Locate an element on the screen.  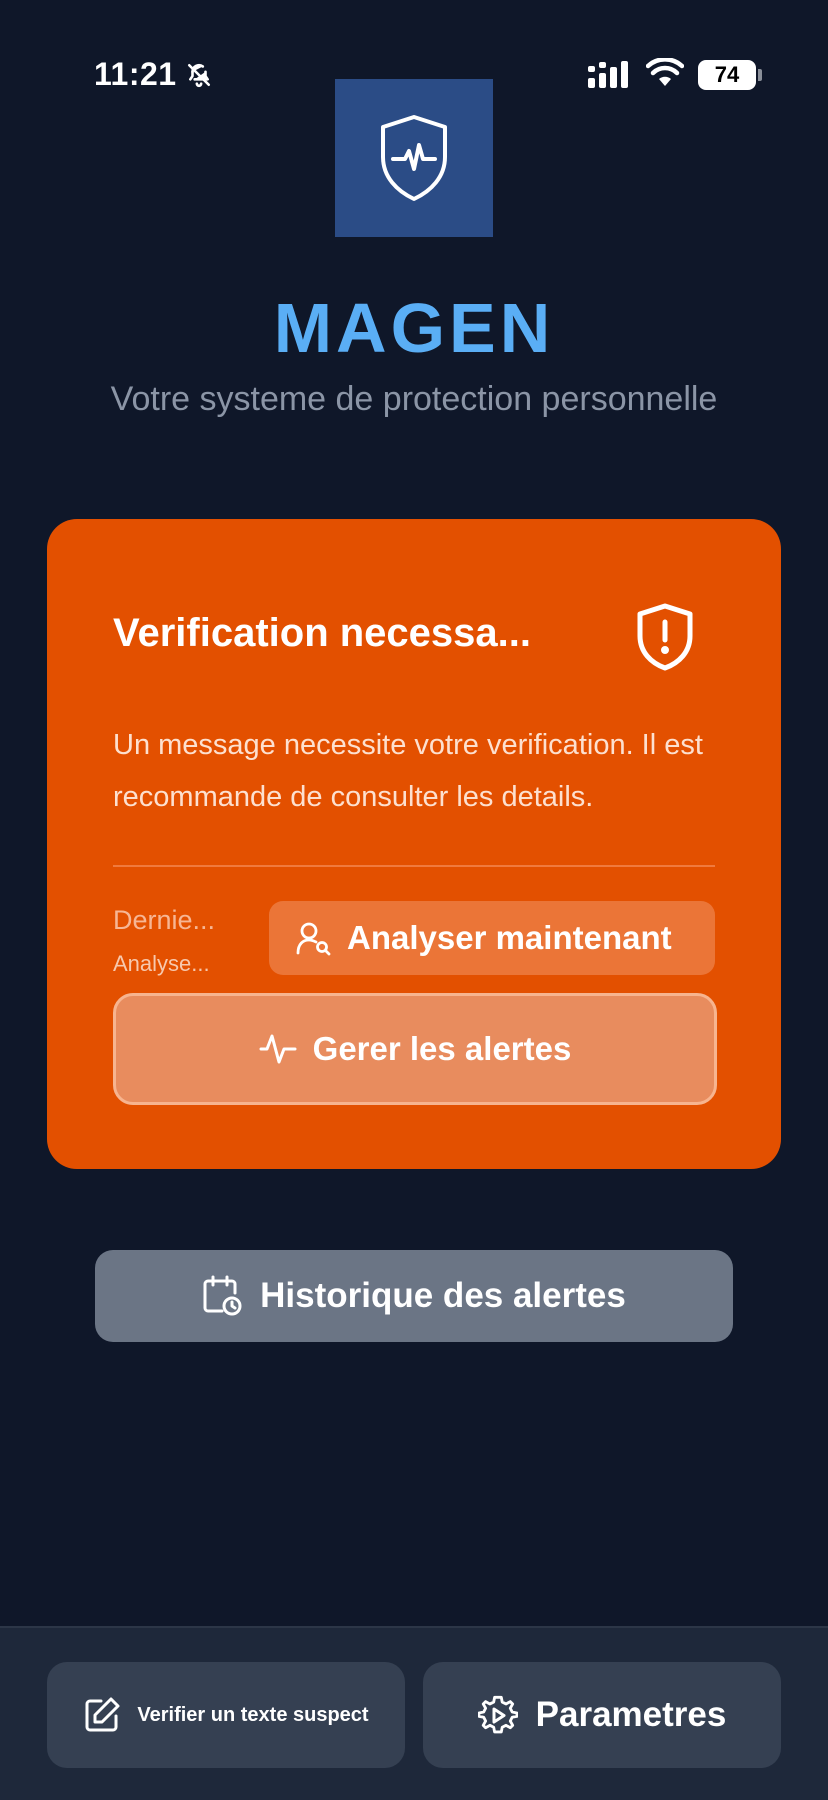
activity-icon is located at coordinates (278, 1049).